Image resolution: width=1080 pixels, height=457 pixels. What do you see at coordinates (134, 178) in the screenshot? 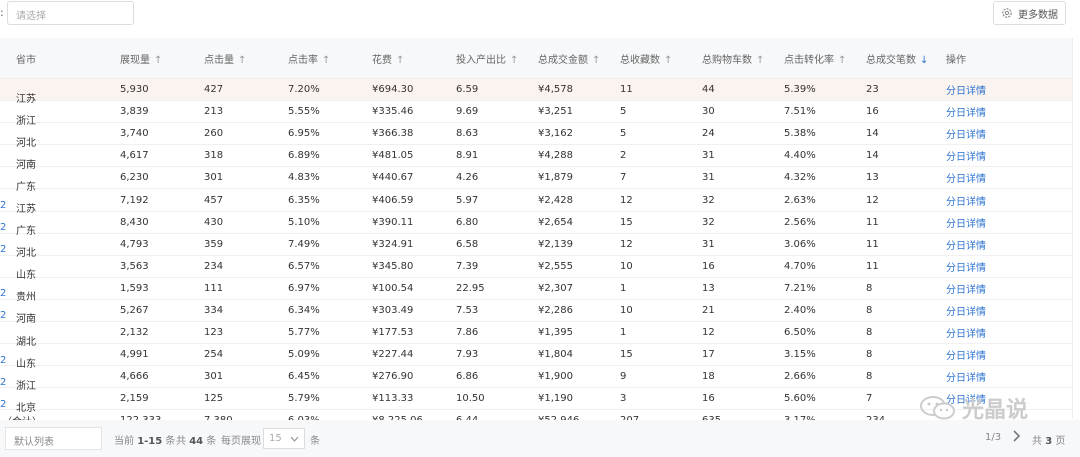
I see `table-cell: 6,230` at bounding box center [134, 178].